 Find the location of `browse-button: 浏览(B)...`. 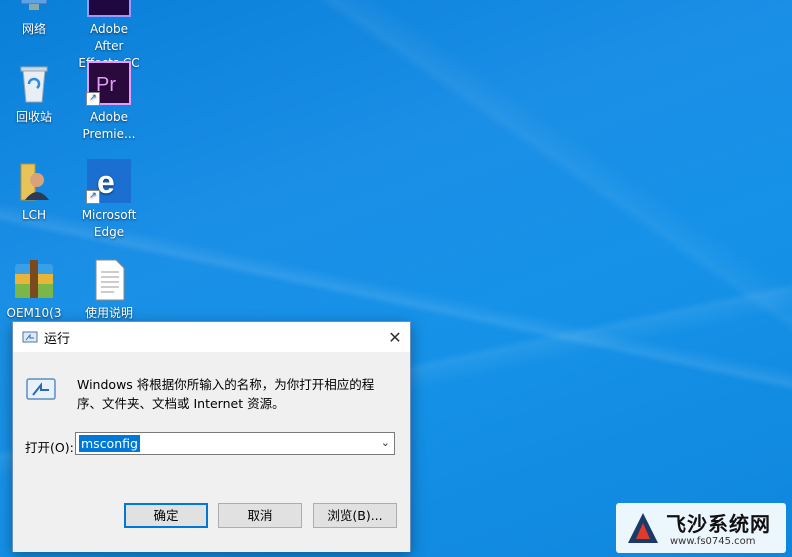

browse-button: 浏览(B)... is located at coordinates (355, 515).